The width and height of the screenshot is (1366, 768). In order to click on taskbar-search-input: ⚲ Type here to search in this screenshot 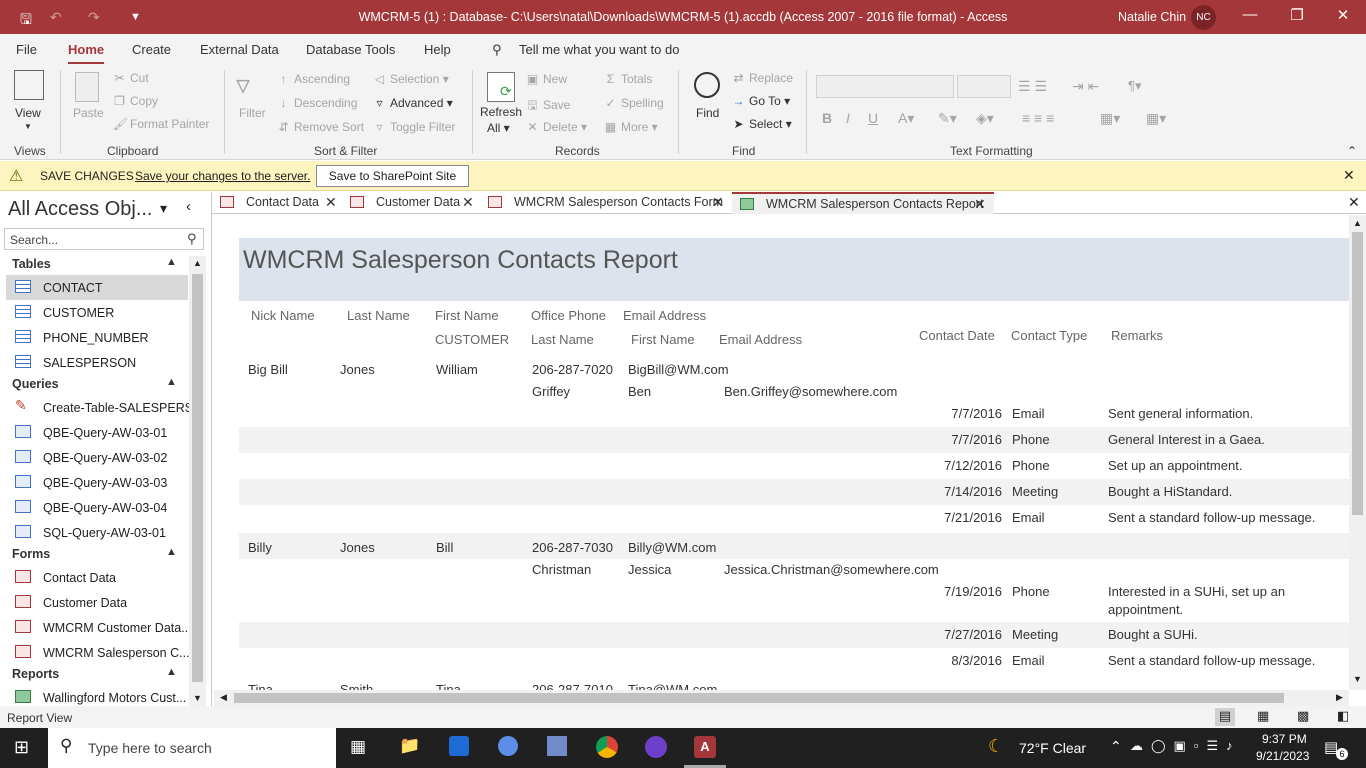, I will do `click(192, 748)`.